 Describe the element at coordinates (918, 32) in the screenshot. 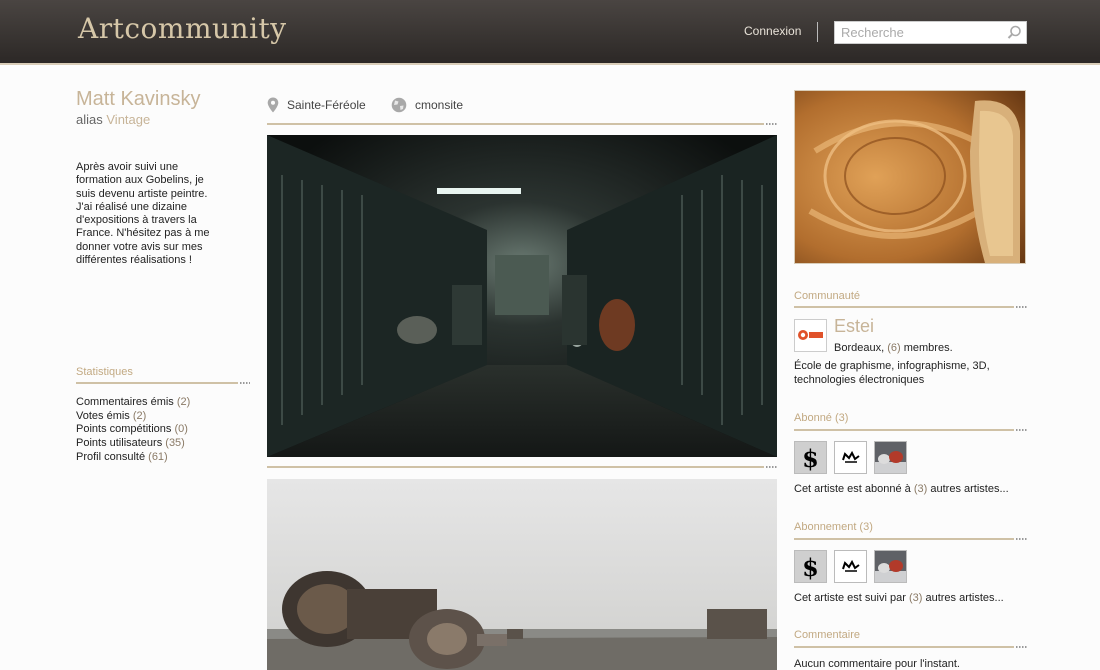

I see `search-input` at that location.